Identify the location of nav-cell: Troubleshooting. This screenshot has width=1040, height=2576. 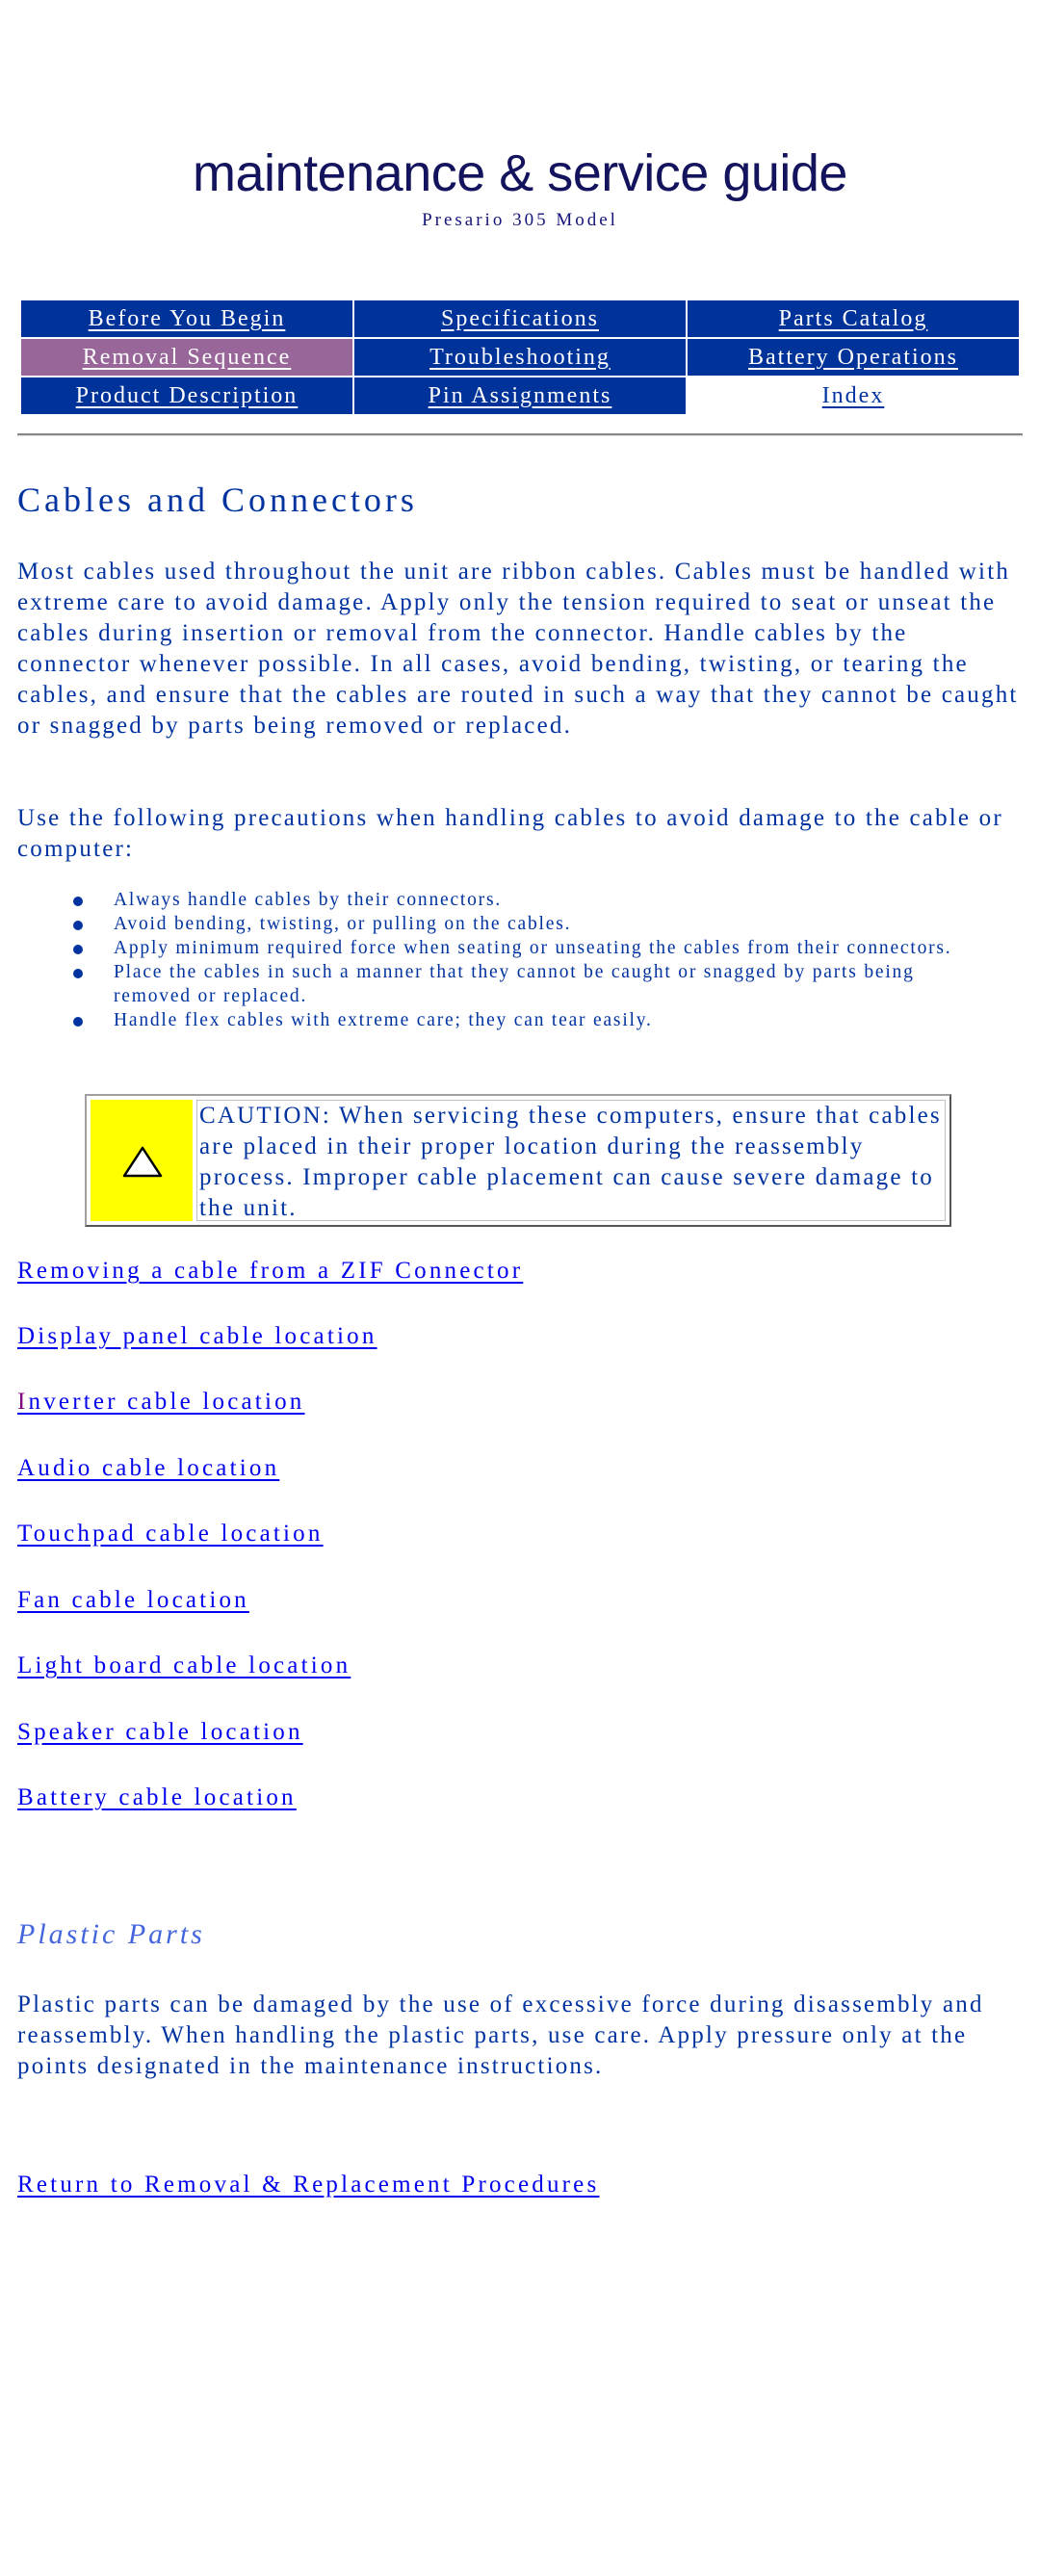
(520, 357).